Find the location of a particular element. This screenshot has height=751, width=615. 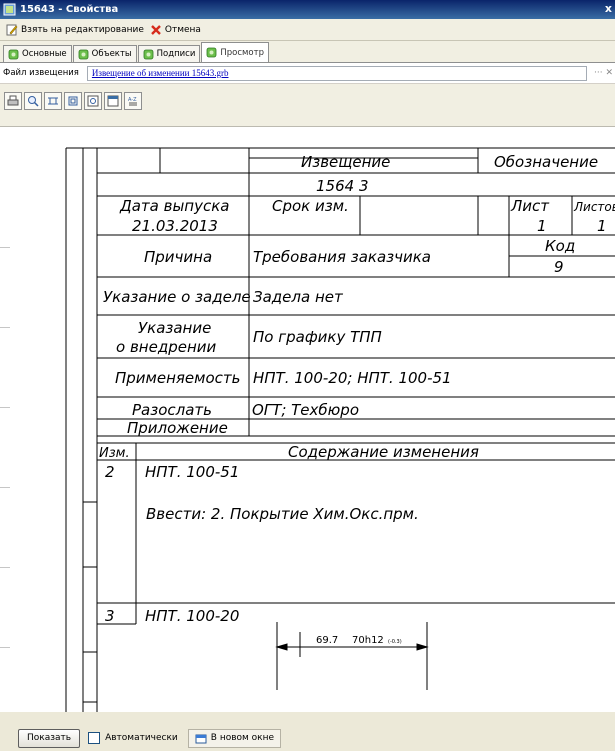

edit-button-label: Взять на редактирование is located at coordinates (82, 29).